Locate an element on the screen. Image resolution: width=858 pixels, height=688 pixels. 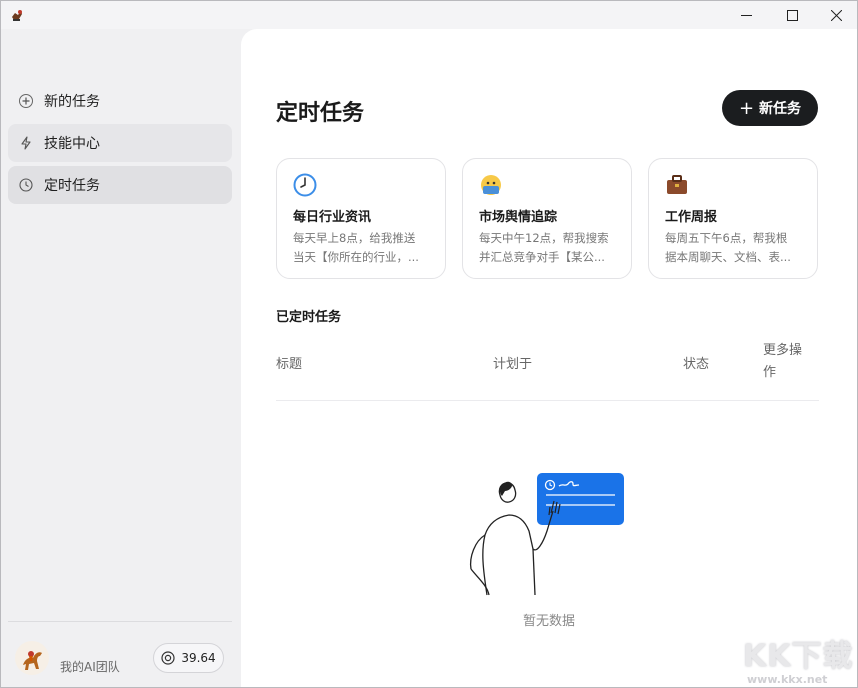
lightning-icon is located at coordinates (26, 143).